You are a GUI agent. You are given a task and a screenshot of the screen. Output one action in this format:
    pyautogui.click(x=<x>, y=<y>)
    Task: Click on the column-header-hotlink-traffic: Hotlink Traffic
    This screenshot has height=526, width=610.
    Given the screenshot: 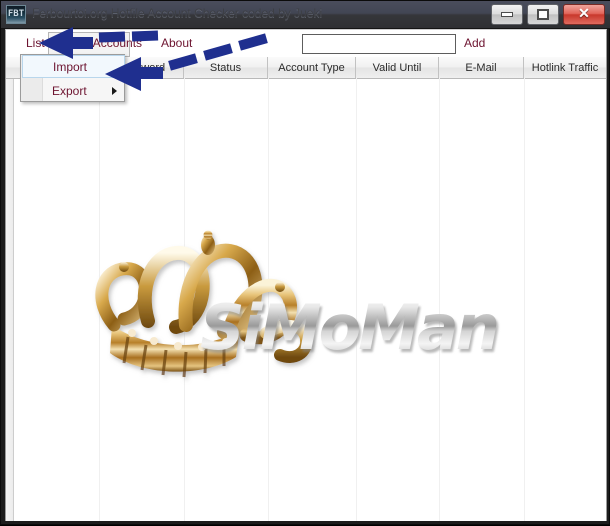 What is the action you would take?
    pyautogui.click(x=565, y=67)
    